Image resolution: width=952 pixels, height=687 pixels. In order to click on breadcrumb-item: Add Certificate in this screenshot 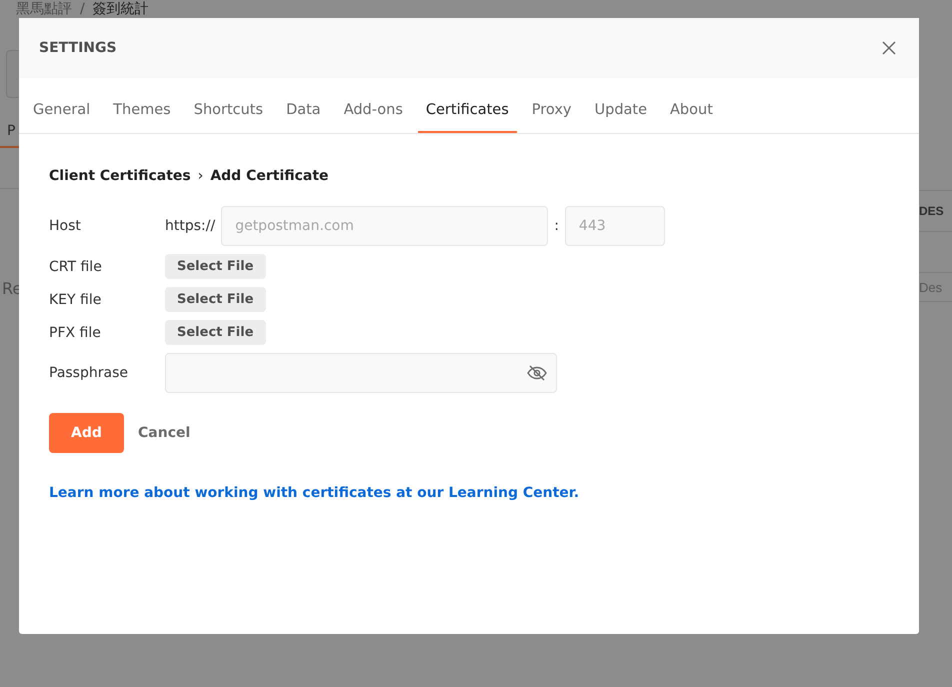, I will do `click(269, 176)`.